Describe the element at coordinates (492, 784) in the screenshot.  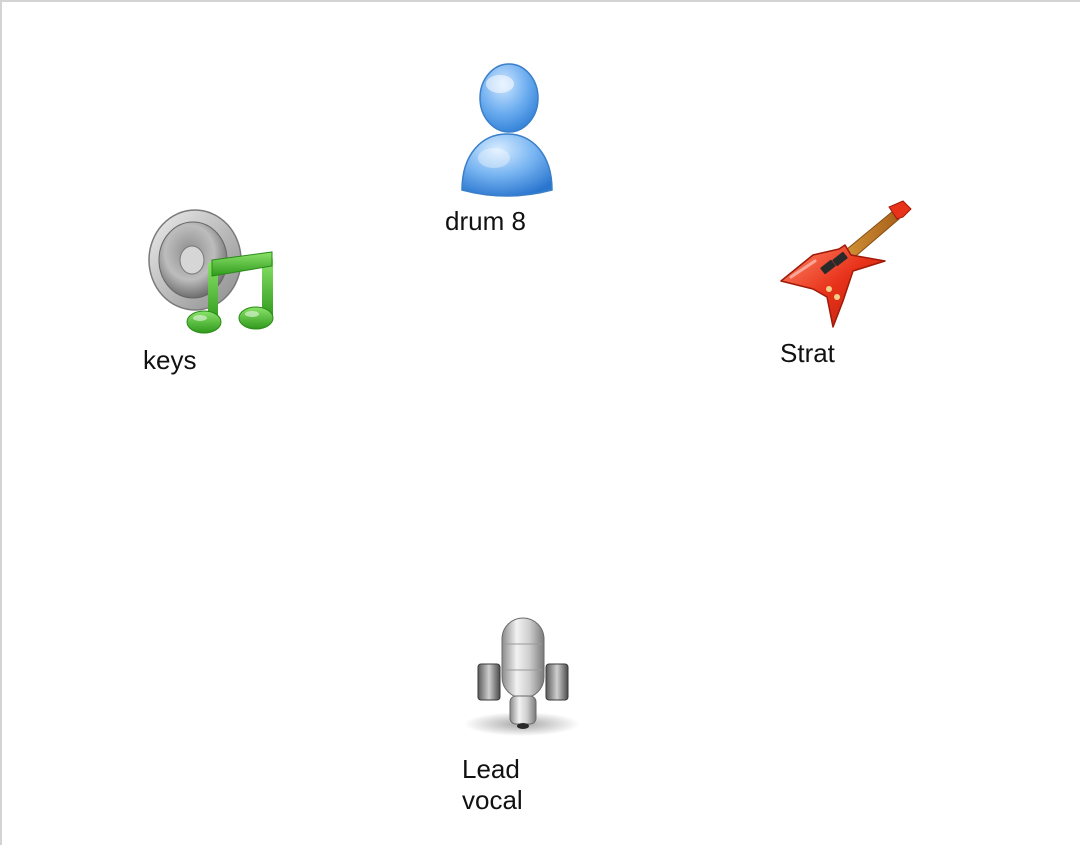
I see `node-label-vocal: Lead vocal` at that location.